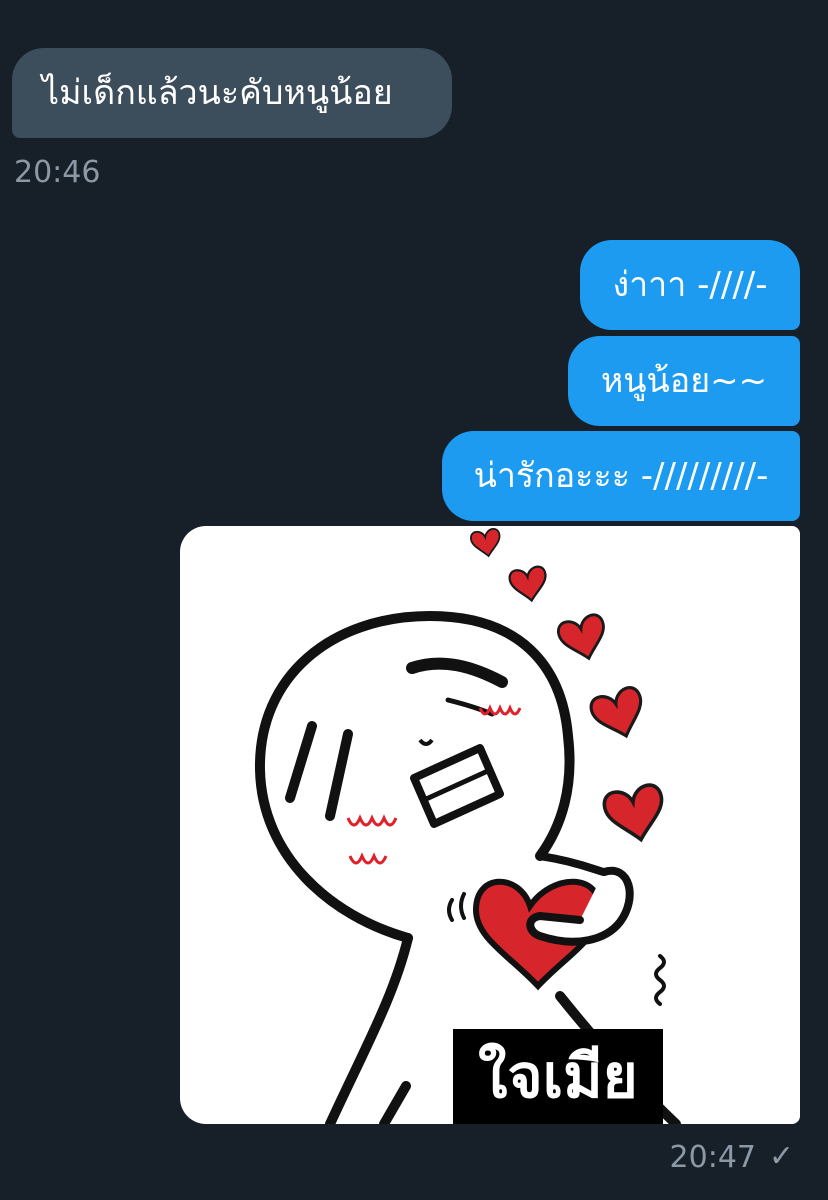 The width and height of the screenshot is (828, 1200). What do you see at coordinates (57, 172) in the screenshot?
I see `incoming-message-timestamp: 20:46` at bounding box center [57, 172].